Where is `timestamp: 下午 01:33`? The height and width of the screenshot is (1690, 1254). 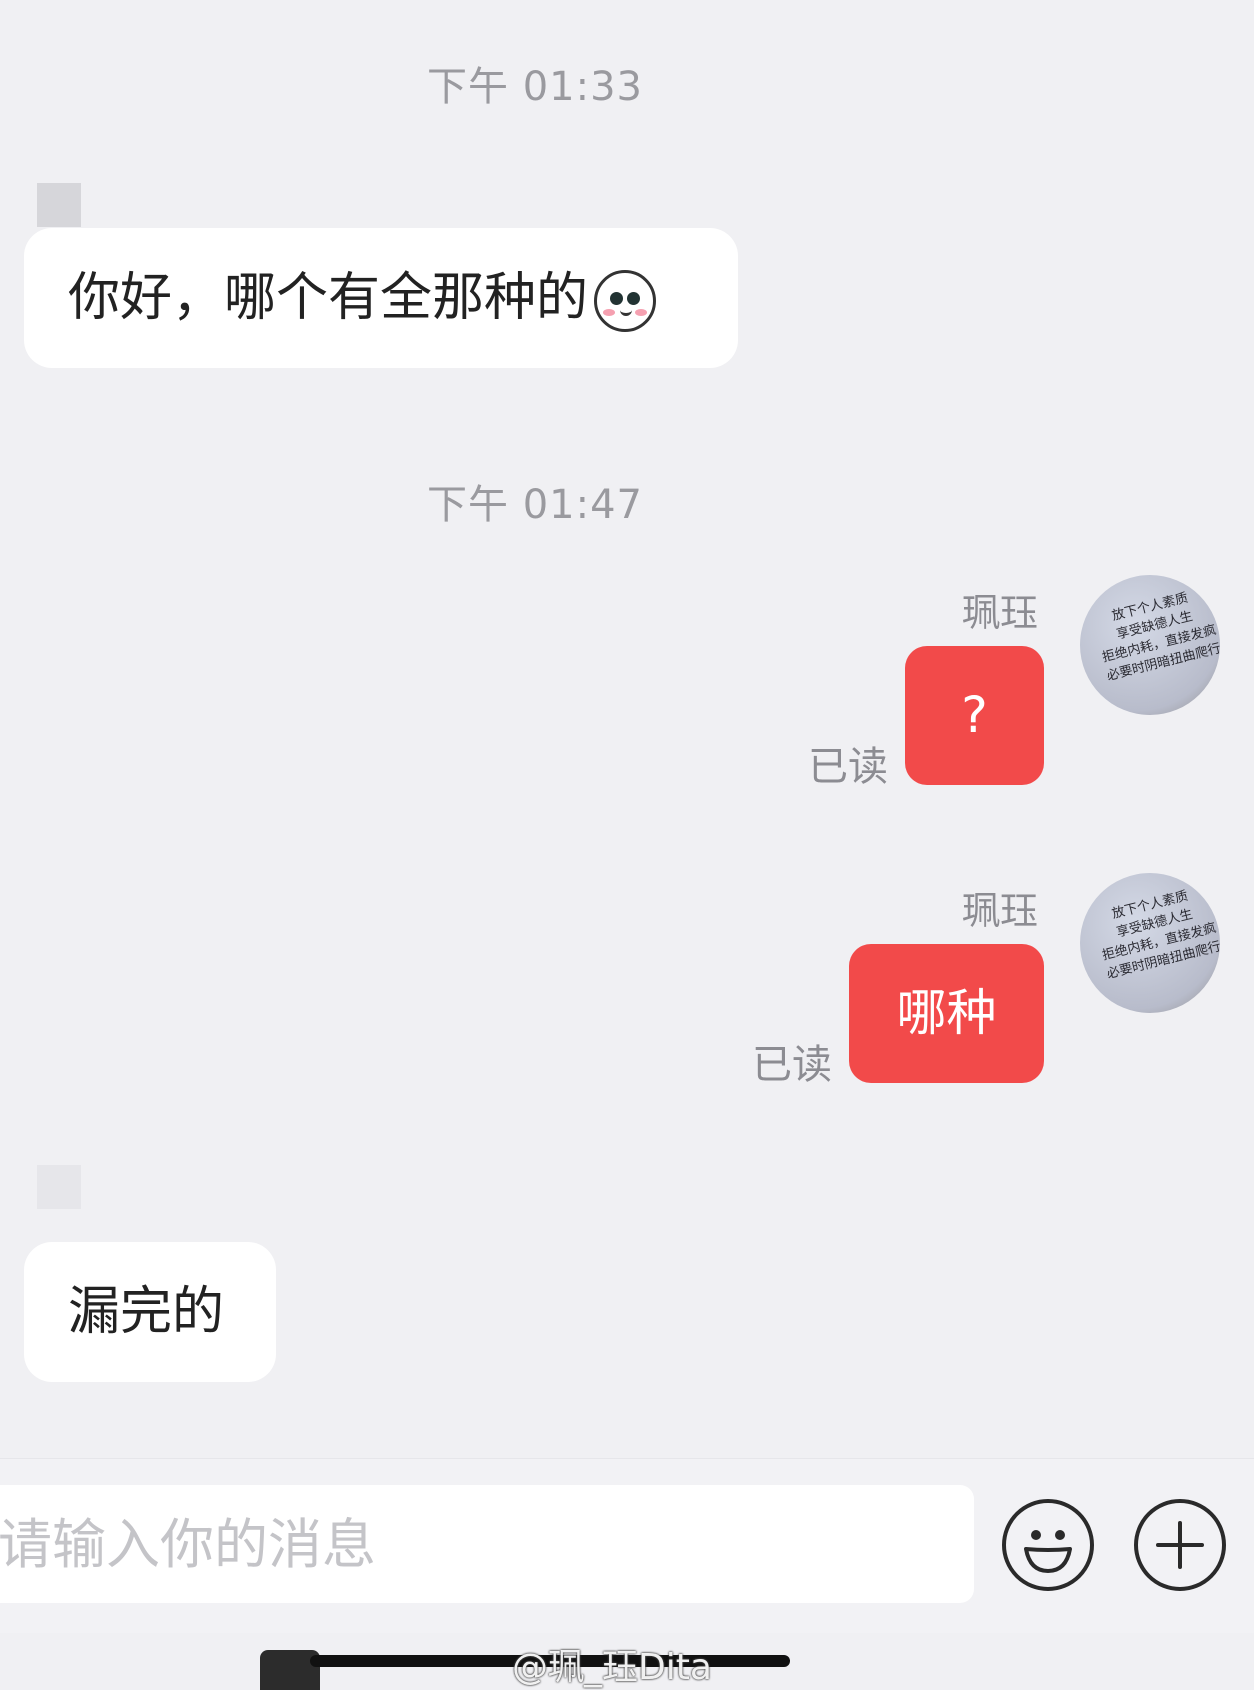
timestamp: 下午 01:33 is located at coordinates (535, 87).